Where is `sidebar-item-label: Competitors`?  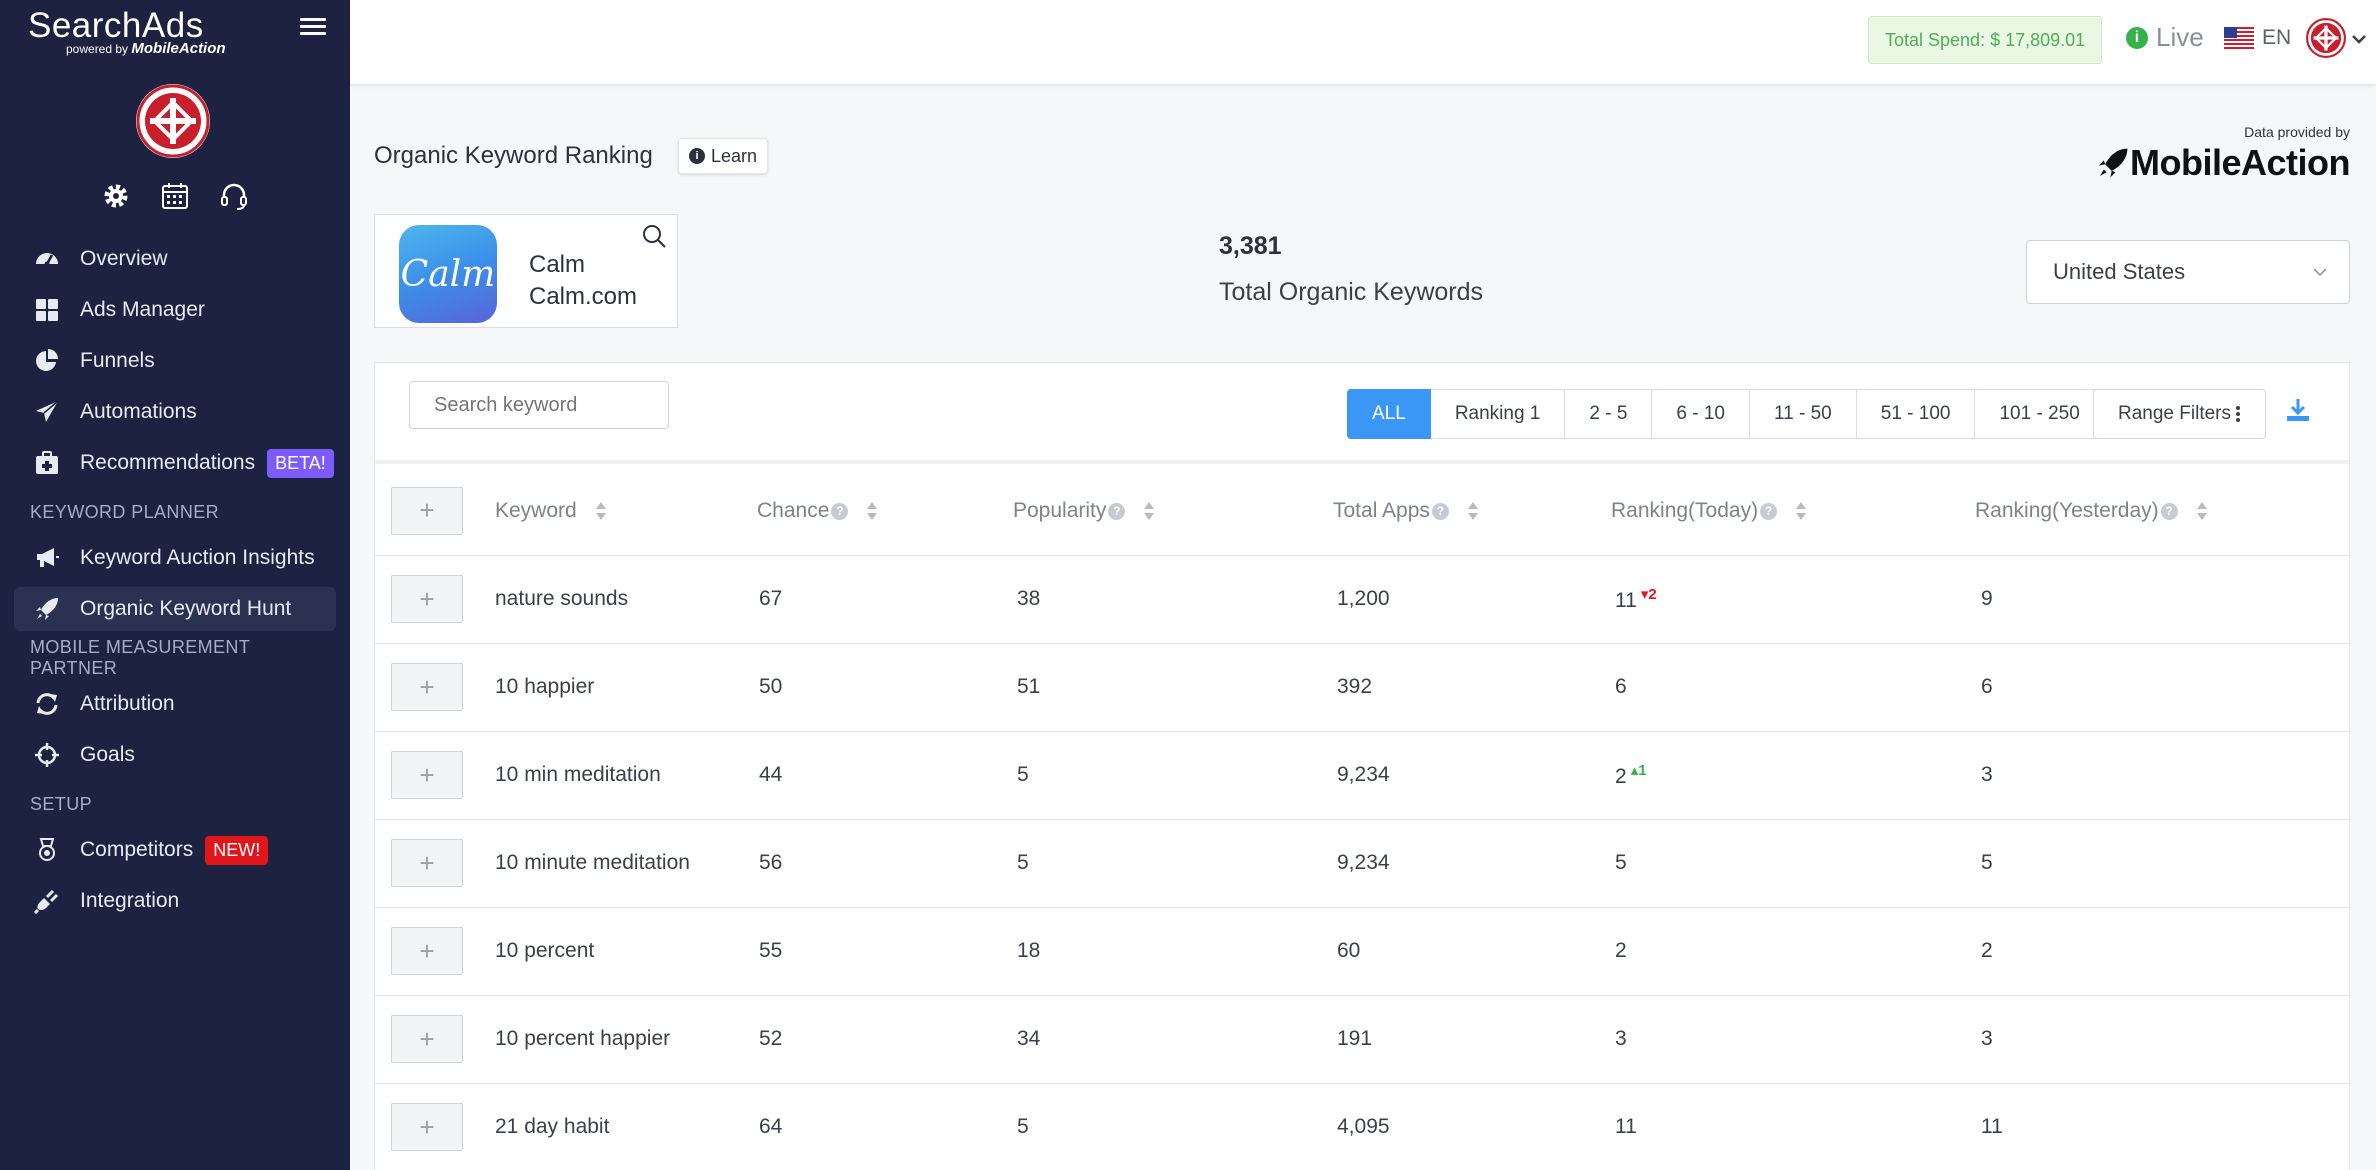
sidebar-item-label: Competitors is located at coordinates (137, 849).